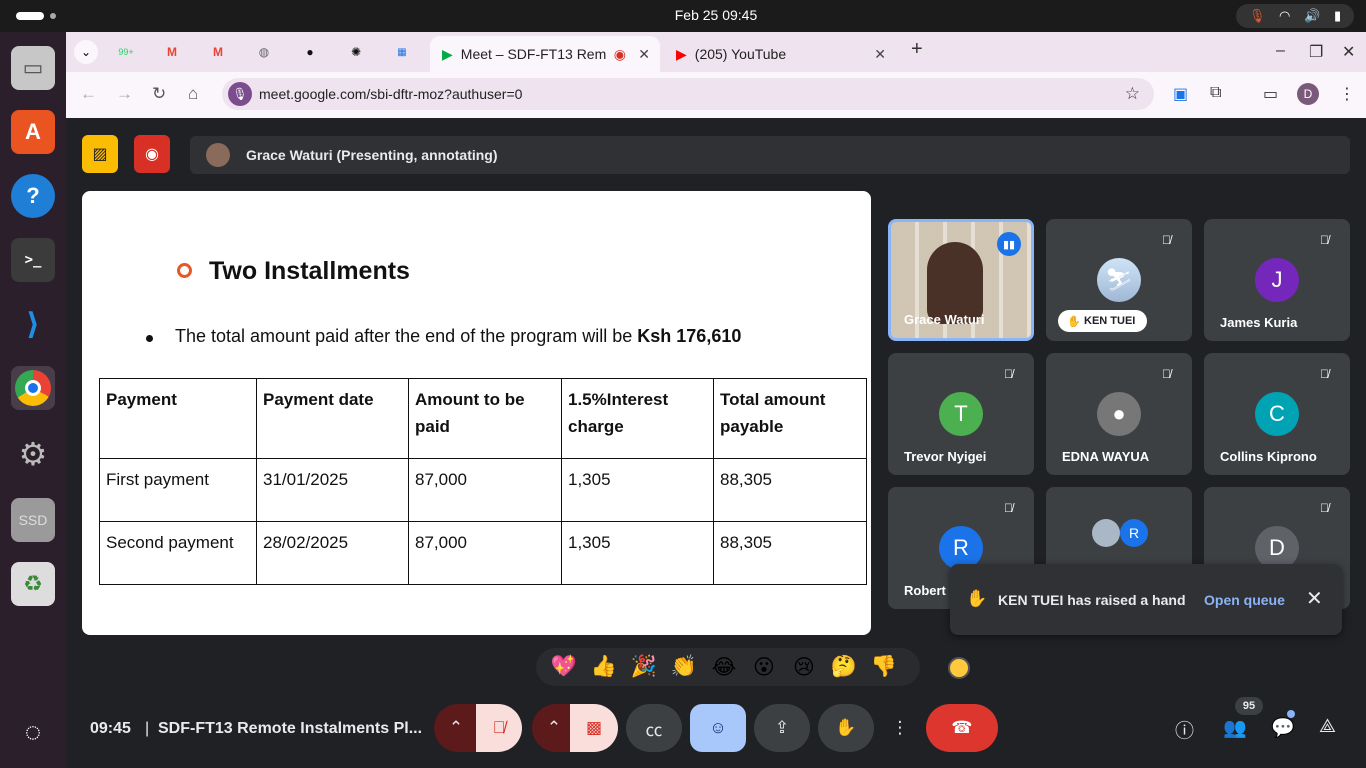  Describe the element at coordinates (218, 52) in the screenshot. I see `pinned-tab-gmail-2: M` at that location.